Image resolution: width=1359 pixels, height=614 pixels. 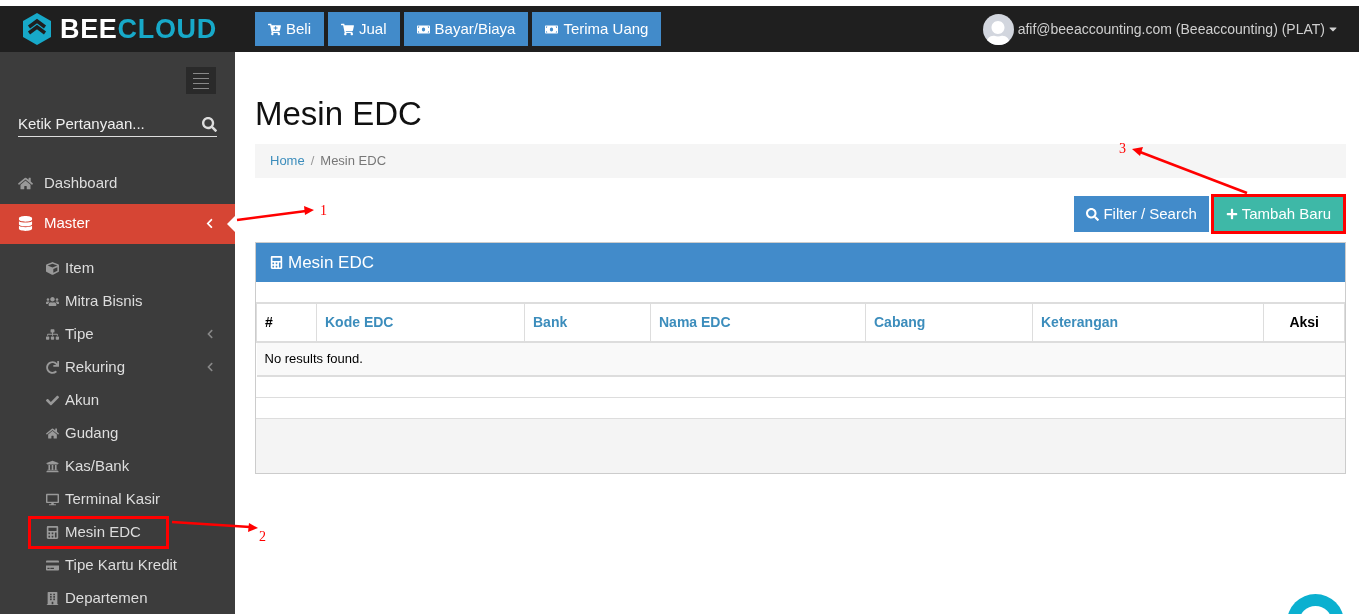 I want to click on logo-icon, so click(x=37, y=29).